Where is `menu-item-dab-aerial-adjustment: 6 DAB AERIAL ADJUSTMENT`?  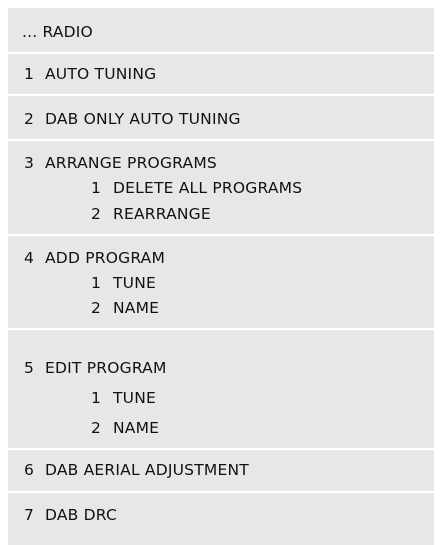
menu-item-dab-aerial-adjustment: 6 DAB AERIAL ADJUSTMENT is located at coordinates (221, 470).